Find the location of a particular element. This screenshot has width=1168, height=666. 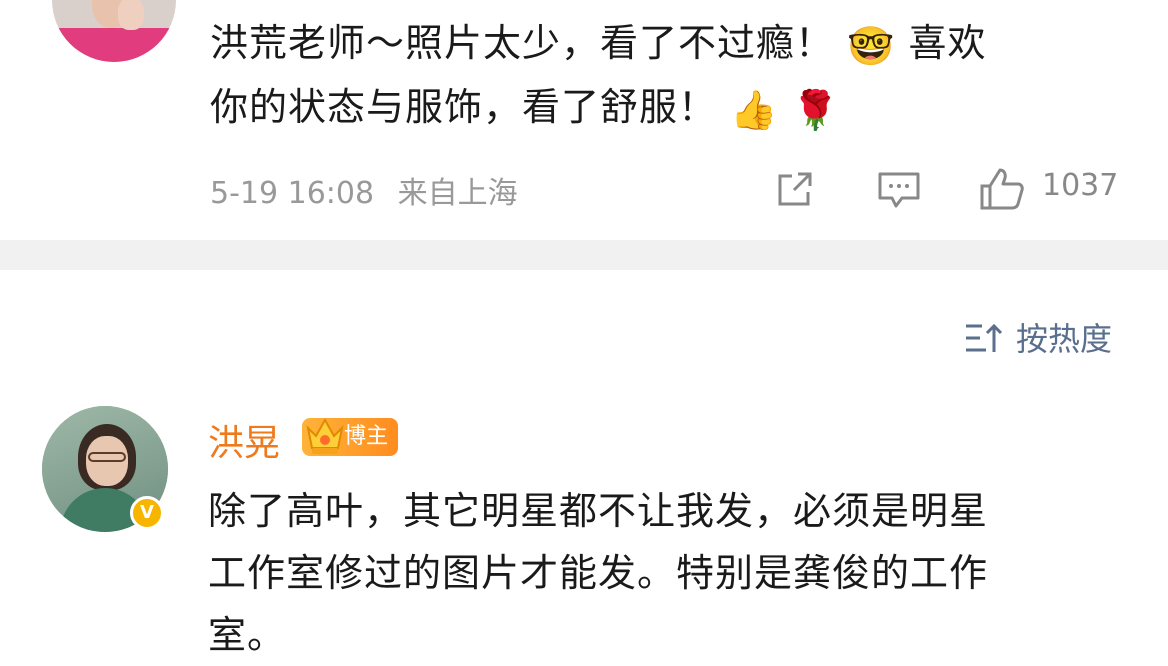

sort-toggle: 按热度 is located at coordinates (1045, 336).